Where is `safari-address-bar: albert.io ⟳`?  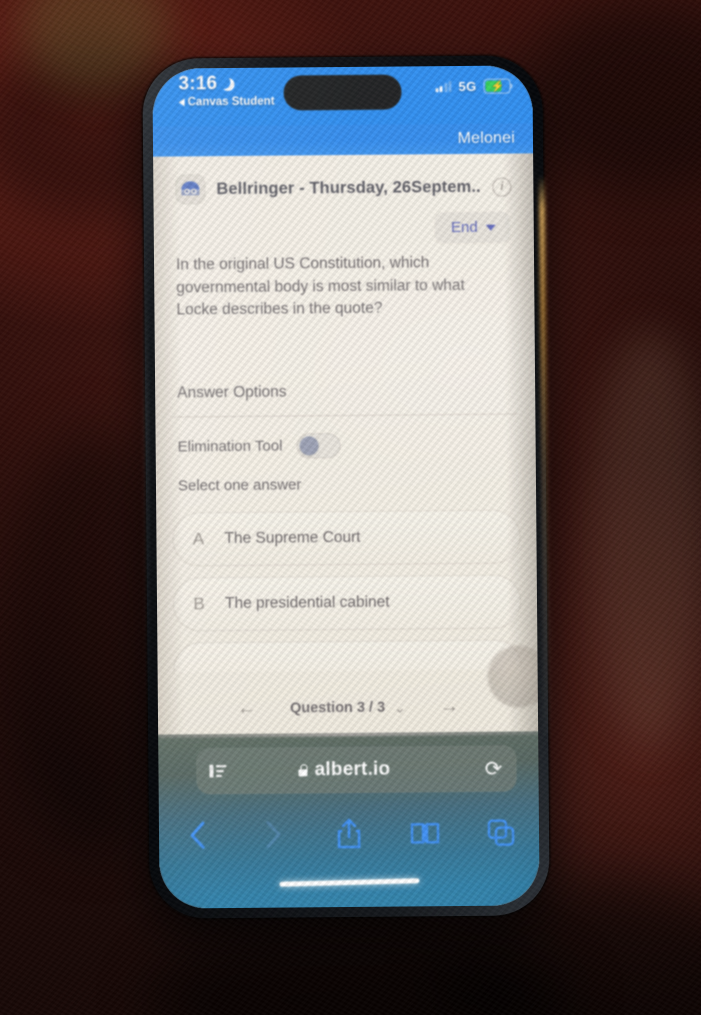 safari-address-bar: albert.io ⟳ is located at coordinates (356, 770).